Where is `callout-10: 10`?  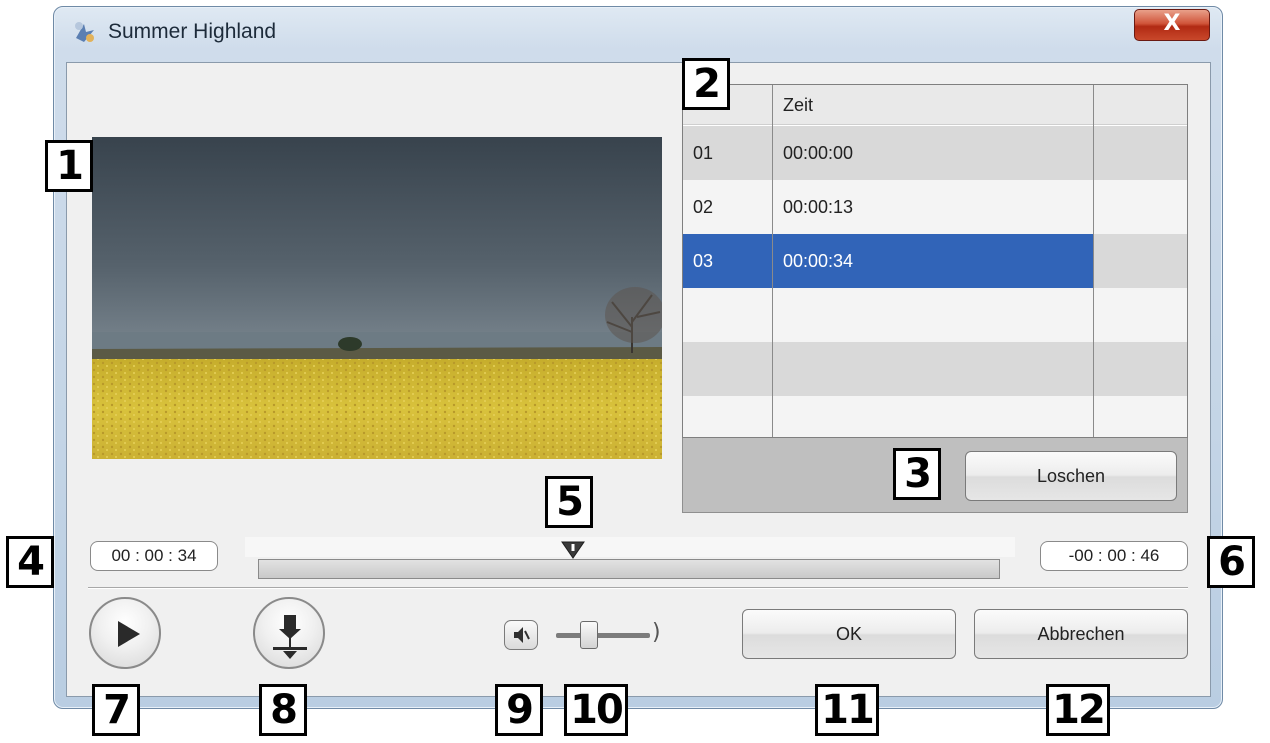
callout-10: 10 is located at coordinates (596, 710).